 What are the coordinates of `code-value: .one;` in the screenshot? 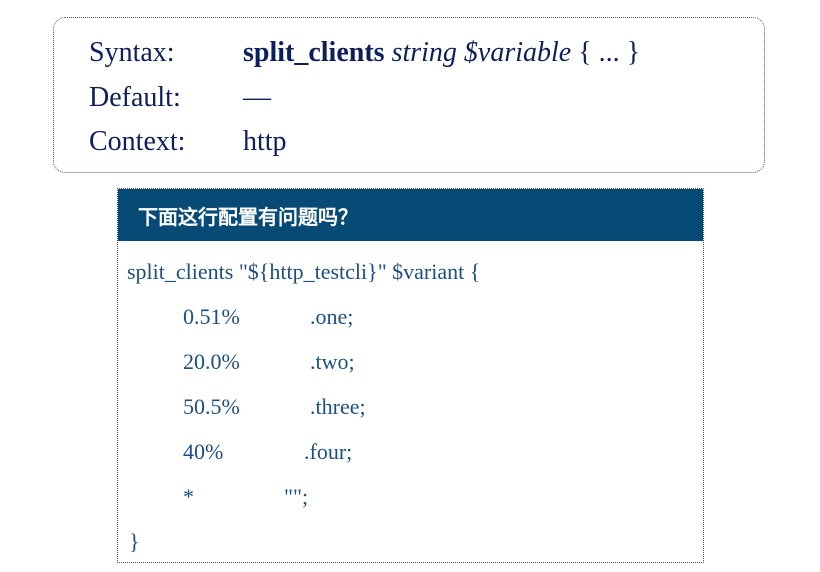 It's located at (332, 316).